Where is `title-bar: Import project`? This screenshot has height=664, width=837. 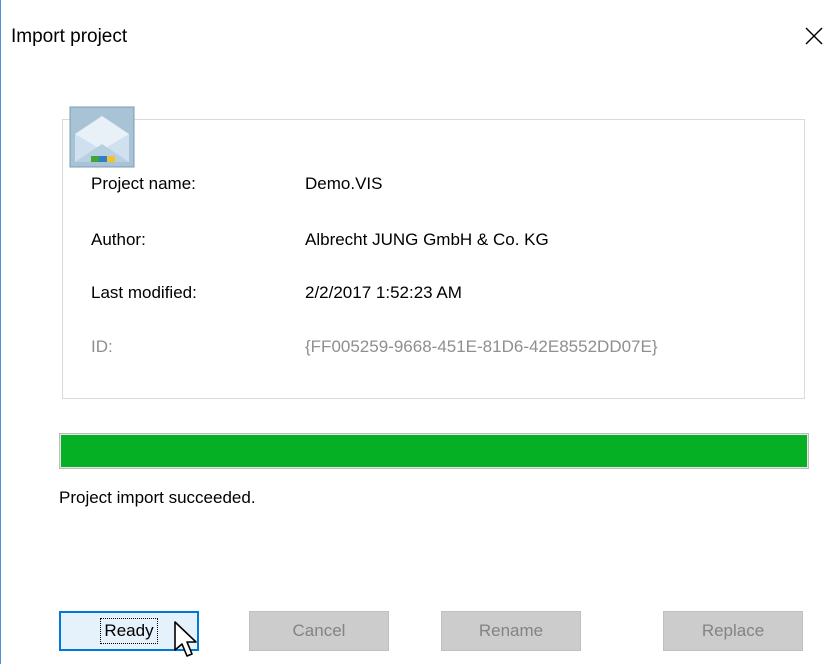 title-bar: Import project is located at coordinates (419, 39).